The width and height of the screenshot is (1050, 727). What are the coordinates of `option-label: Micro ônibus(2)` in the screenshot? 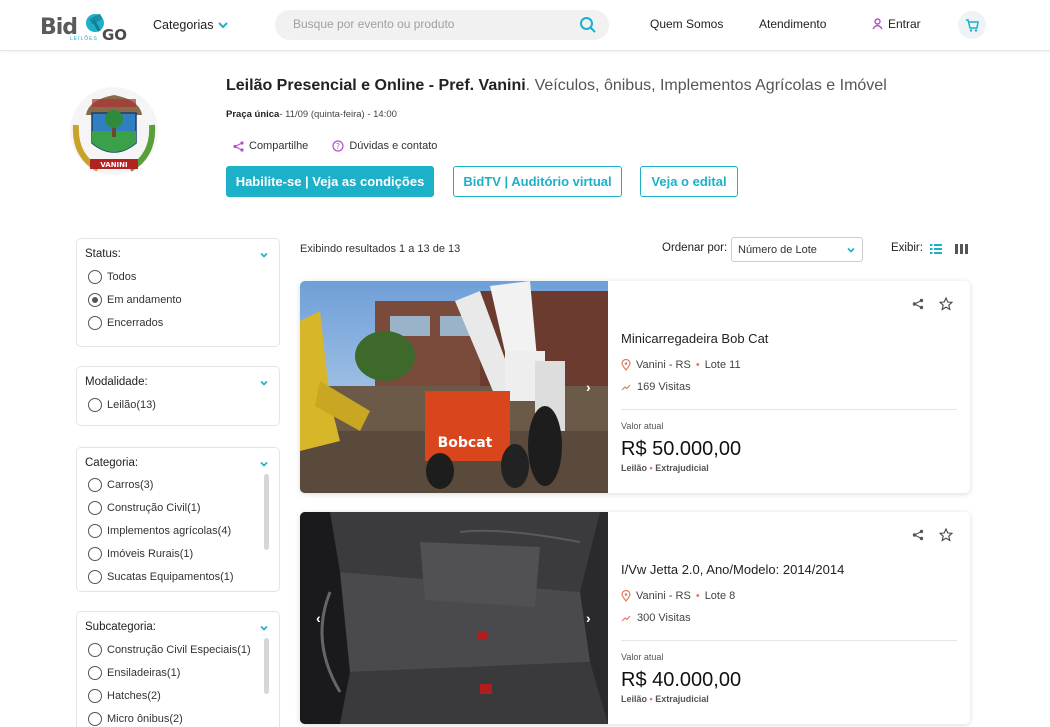 It's located at (145, 719).